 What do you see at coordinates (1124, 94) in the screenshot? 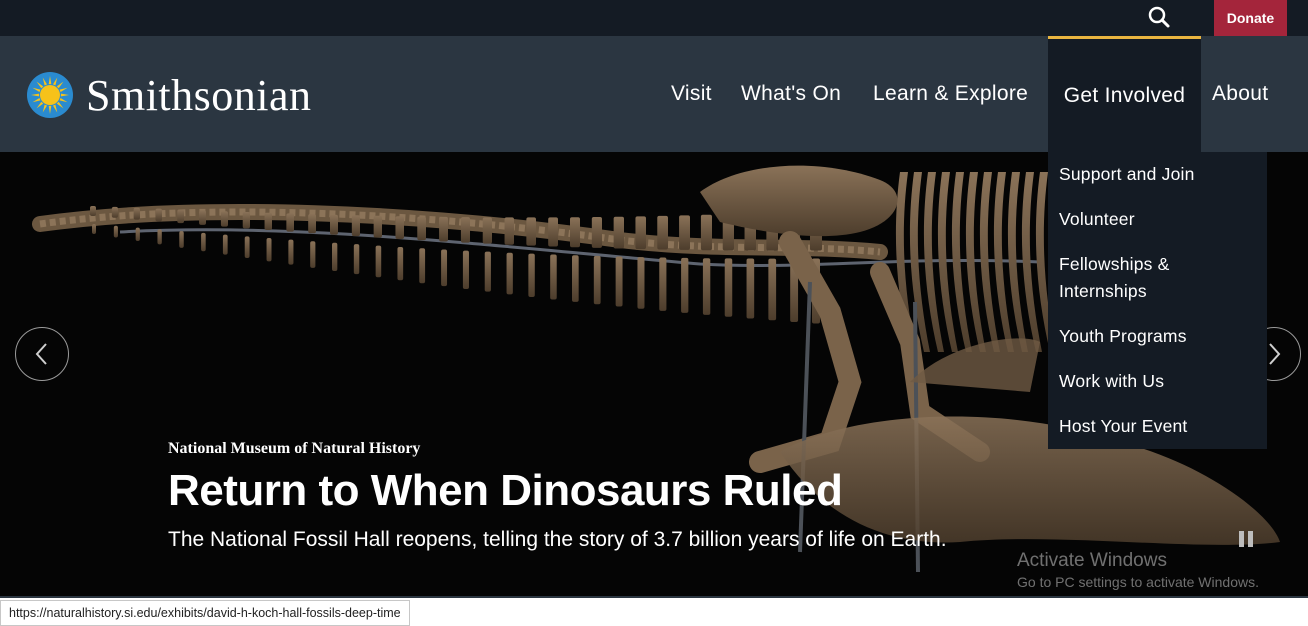
I see `nav-item-get-involved: Get Involved` at bounding box center [1124, 94].